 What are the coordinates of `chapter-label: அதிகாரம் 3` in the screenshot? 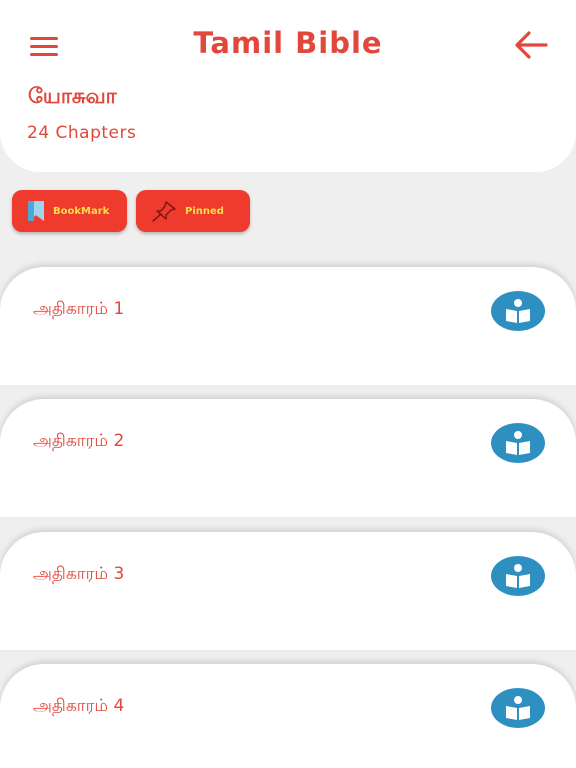 It's located at (79, 574).